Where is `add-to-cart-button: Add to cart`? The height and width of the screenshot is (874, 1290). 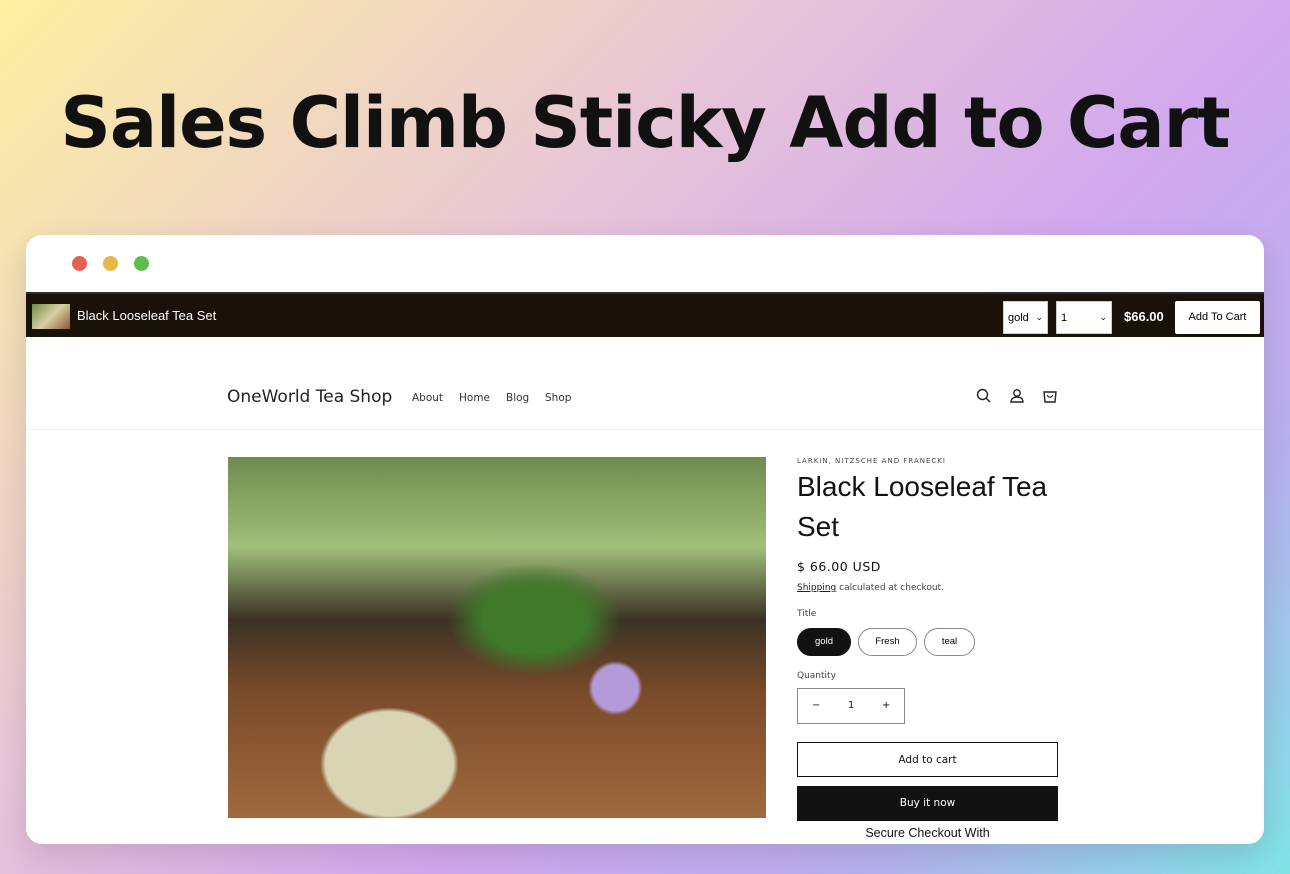 add-to-cart-button: Add to cart is located at coordinates (927, 759).